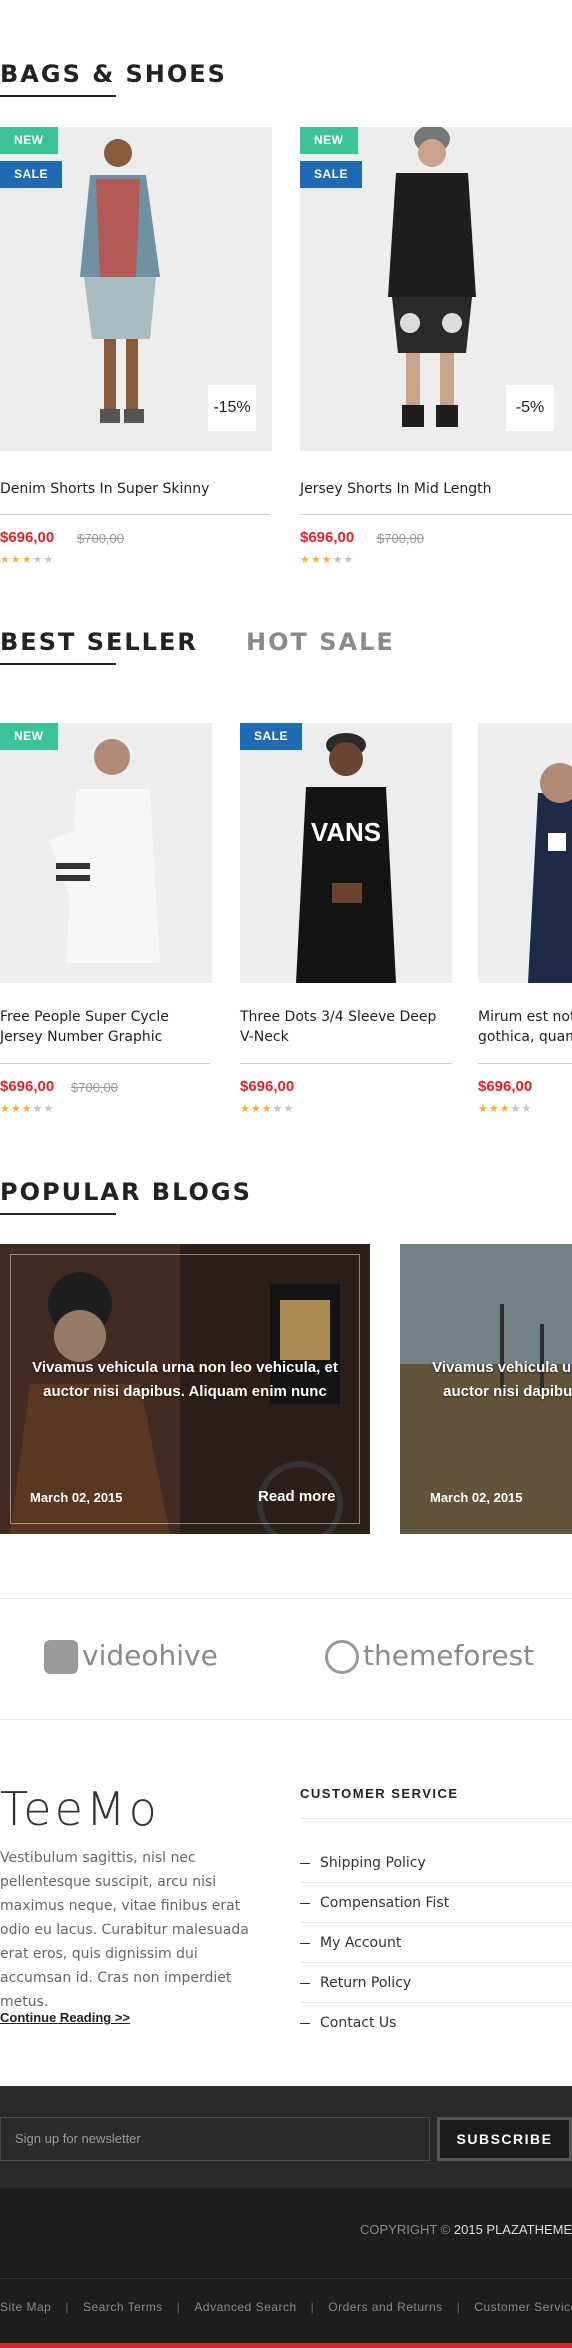 The height and width of the screenshot is (2348, 572). Describe the element at coordinates (385, 1903) in the screenshot. I see `cs-link-label: Compensation Fist` at that location.